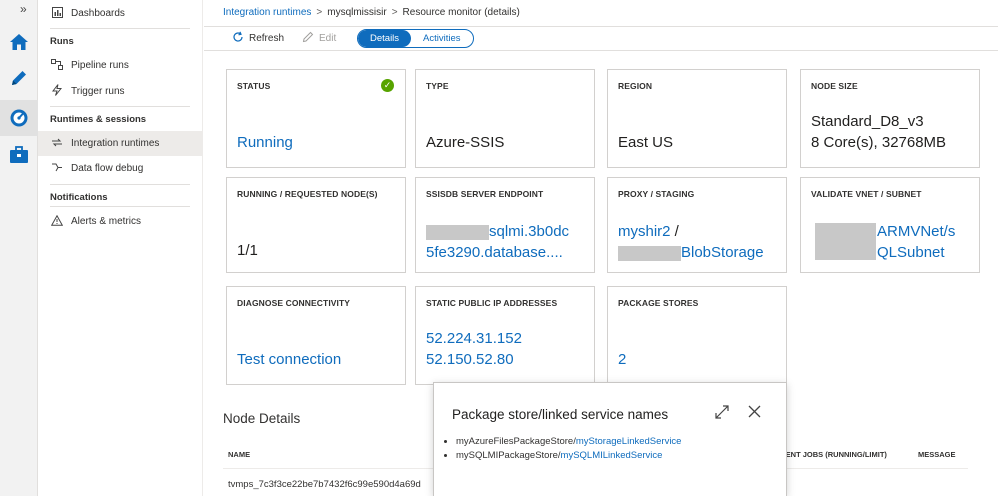  I want to click on node-name-cell: tvmps_7c3f3ce22be7b7432f6c99e590d4a69d, so click(324, 484).